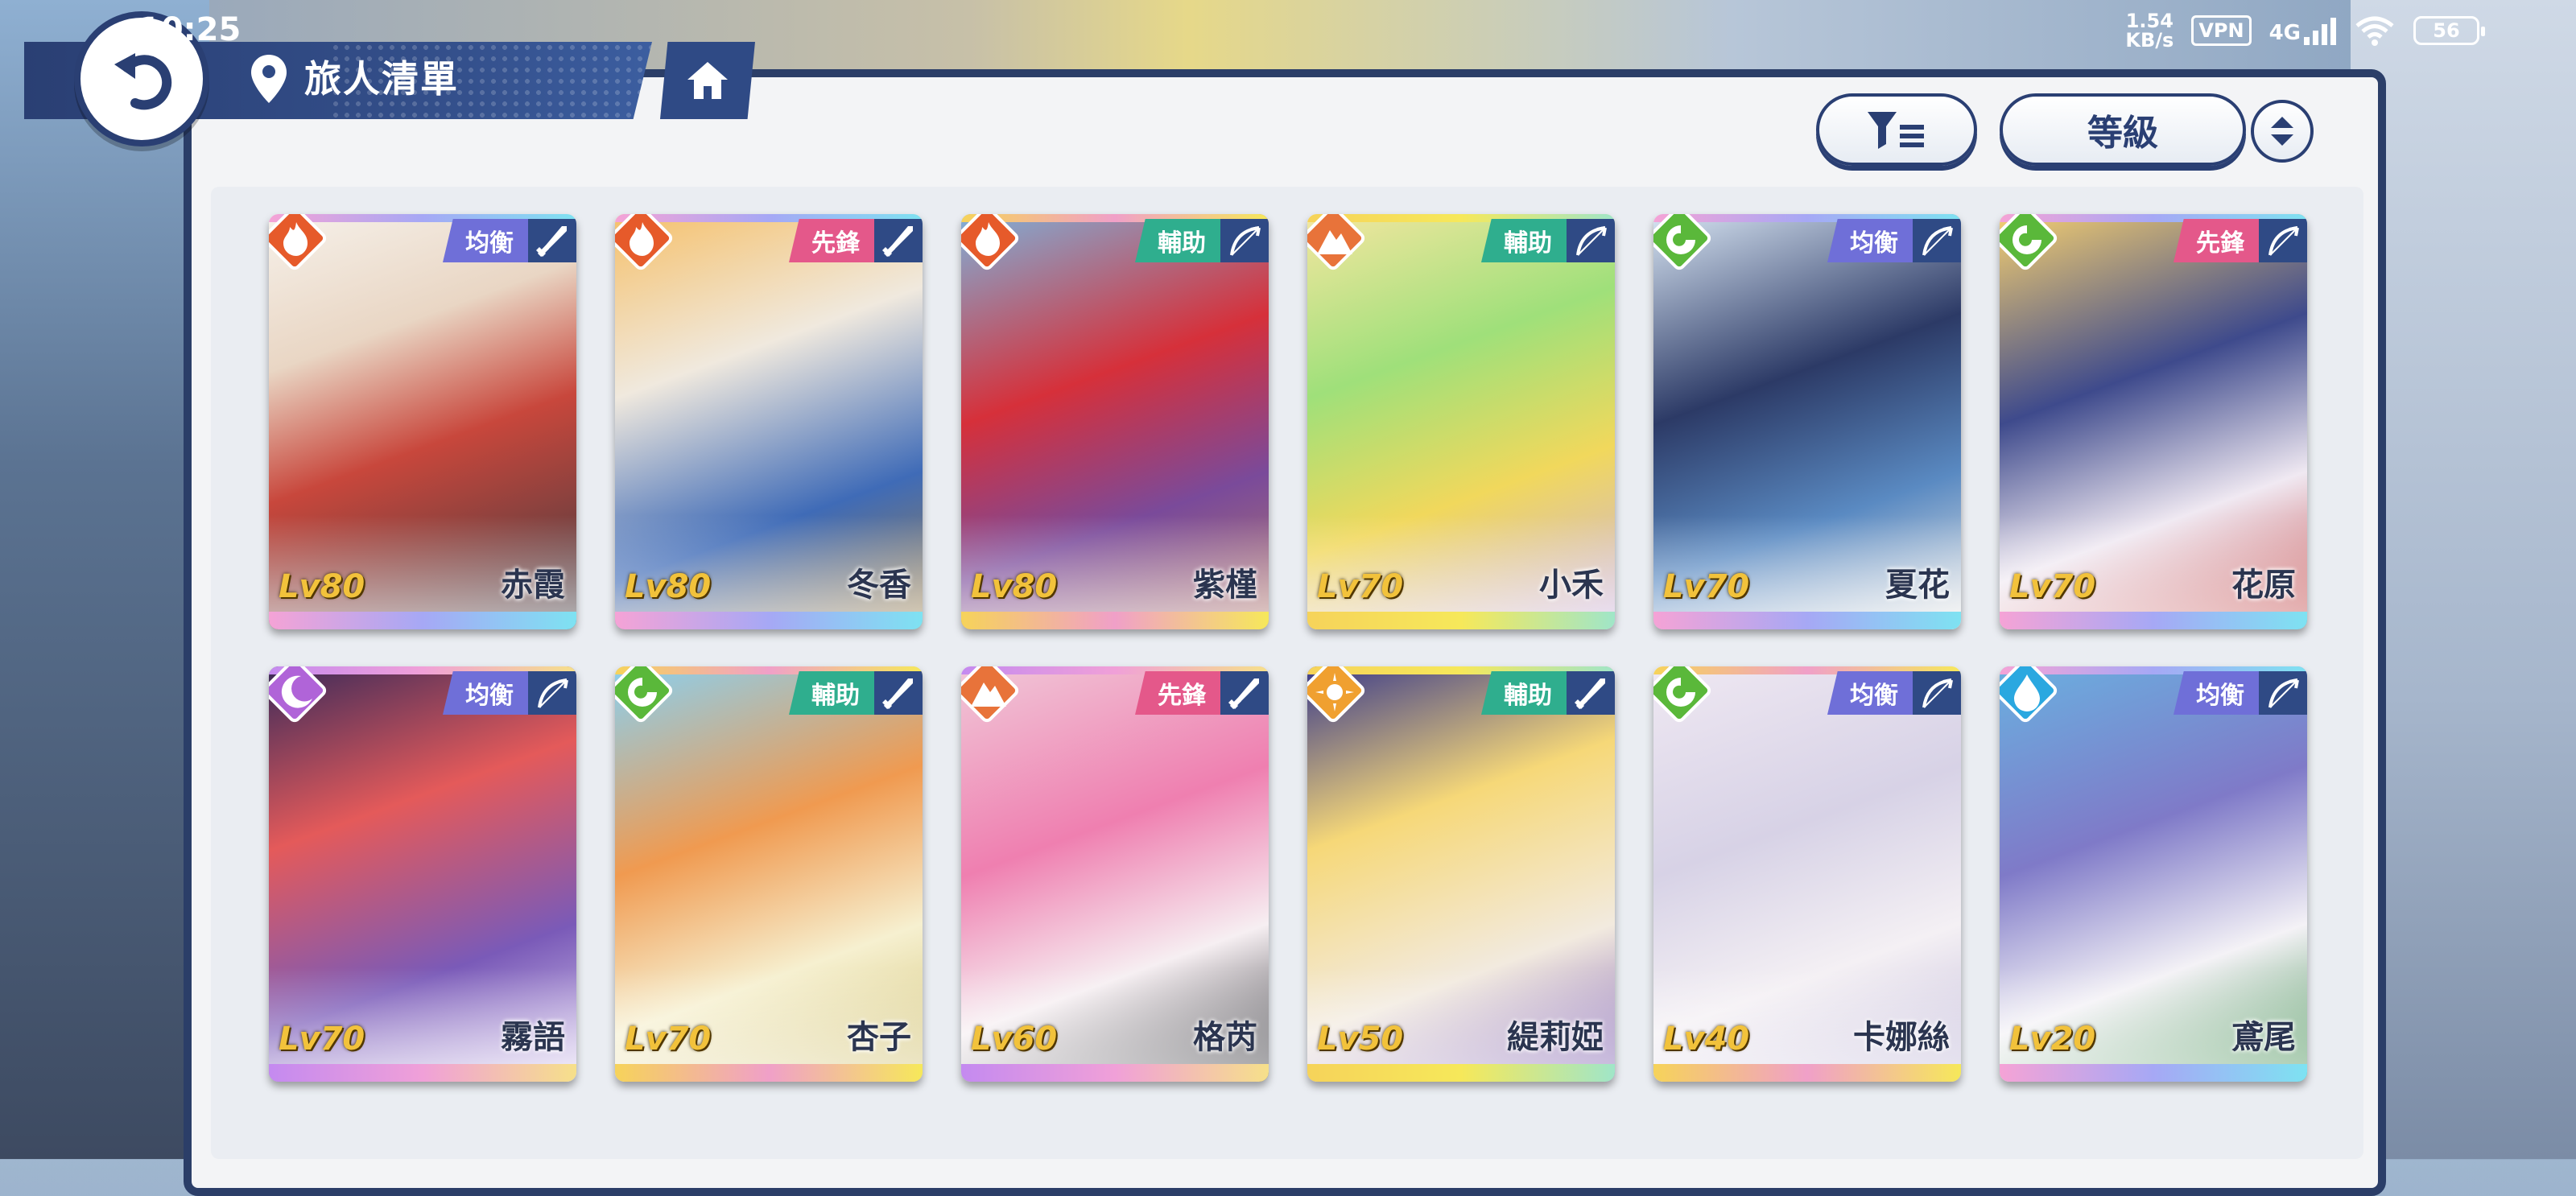 The width and height of the screenshot is (2576, 1196). I want to click on character-name: 卡娜絲, so click(1901, 1037).